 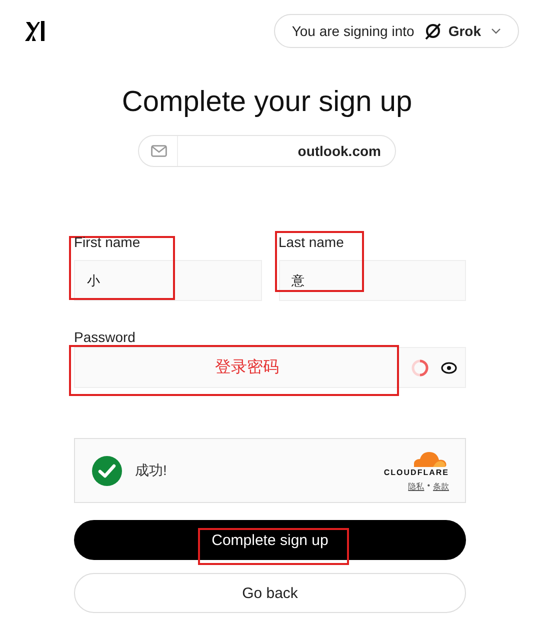 I want to click on brand-name: CLOUDFLARE, so click(x=416, y=472).